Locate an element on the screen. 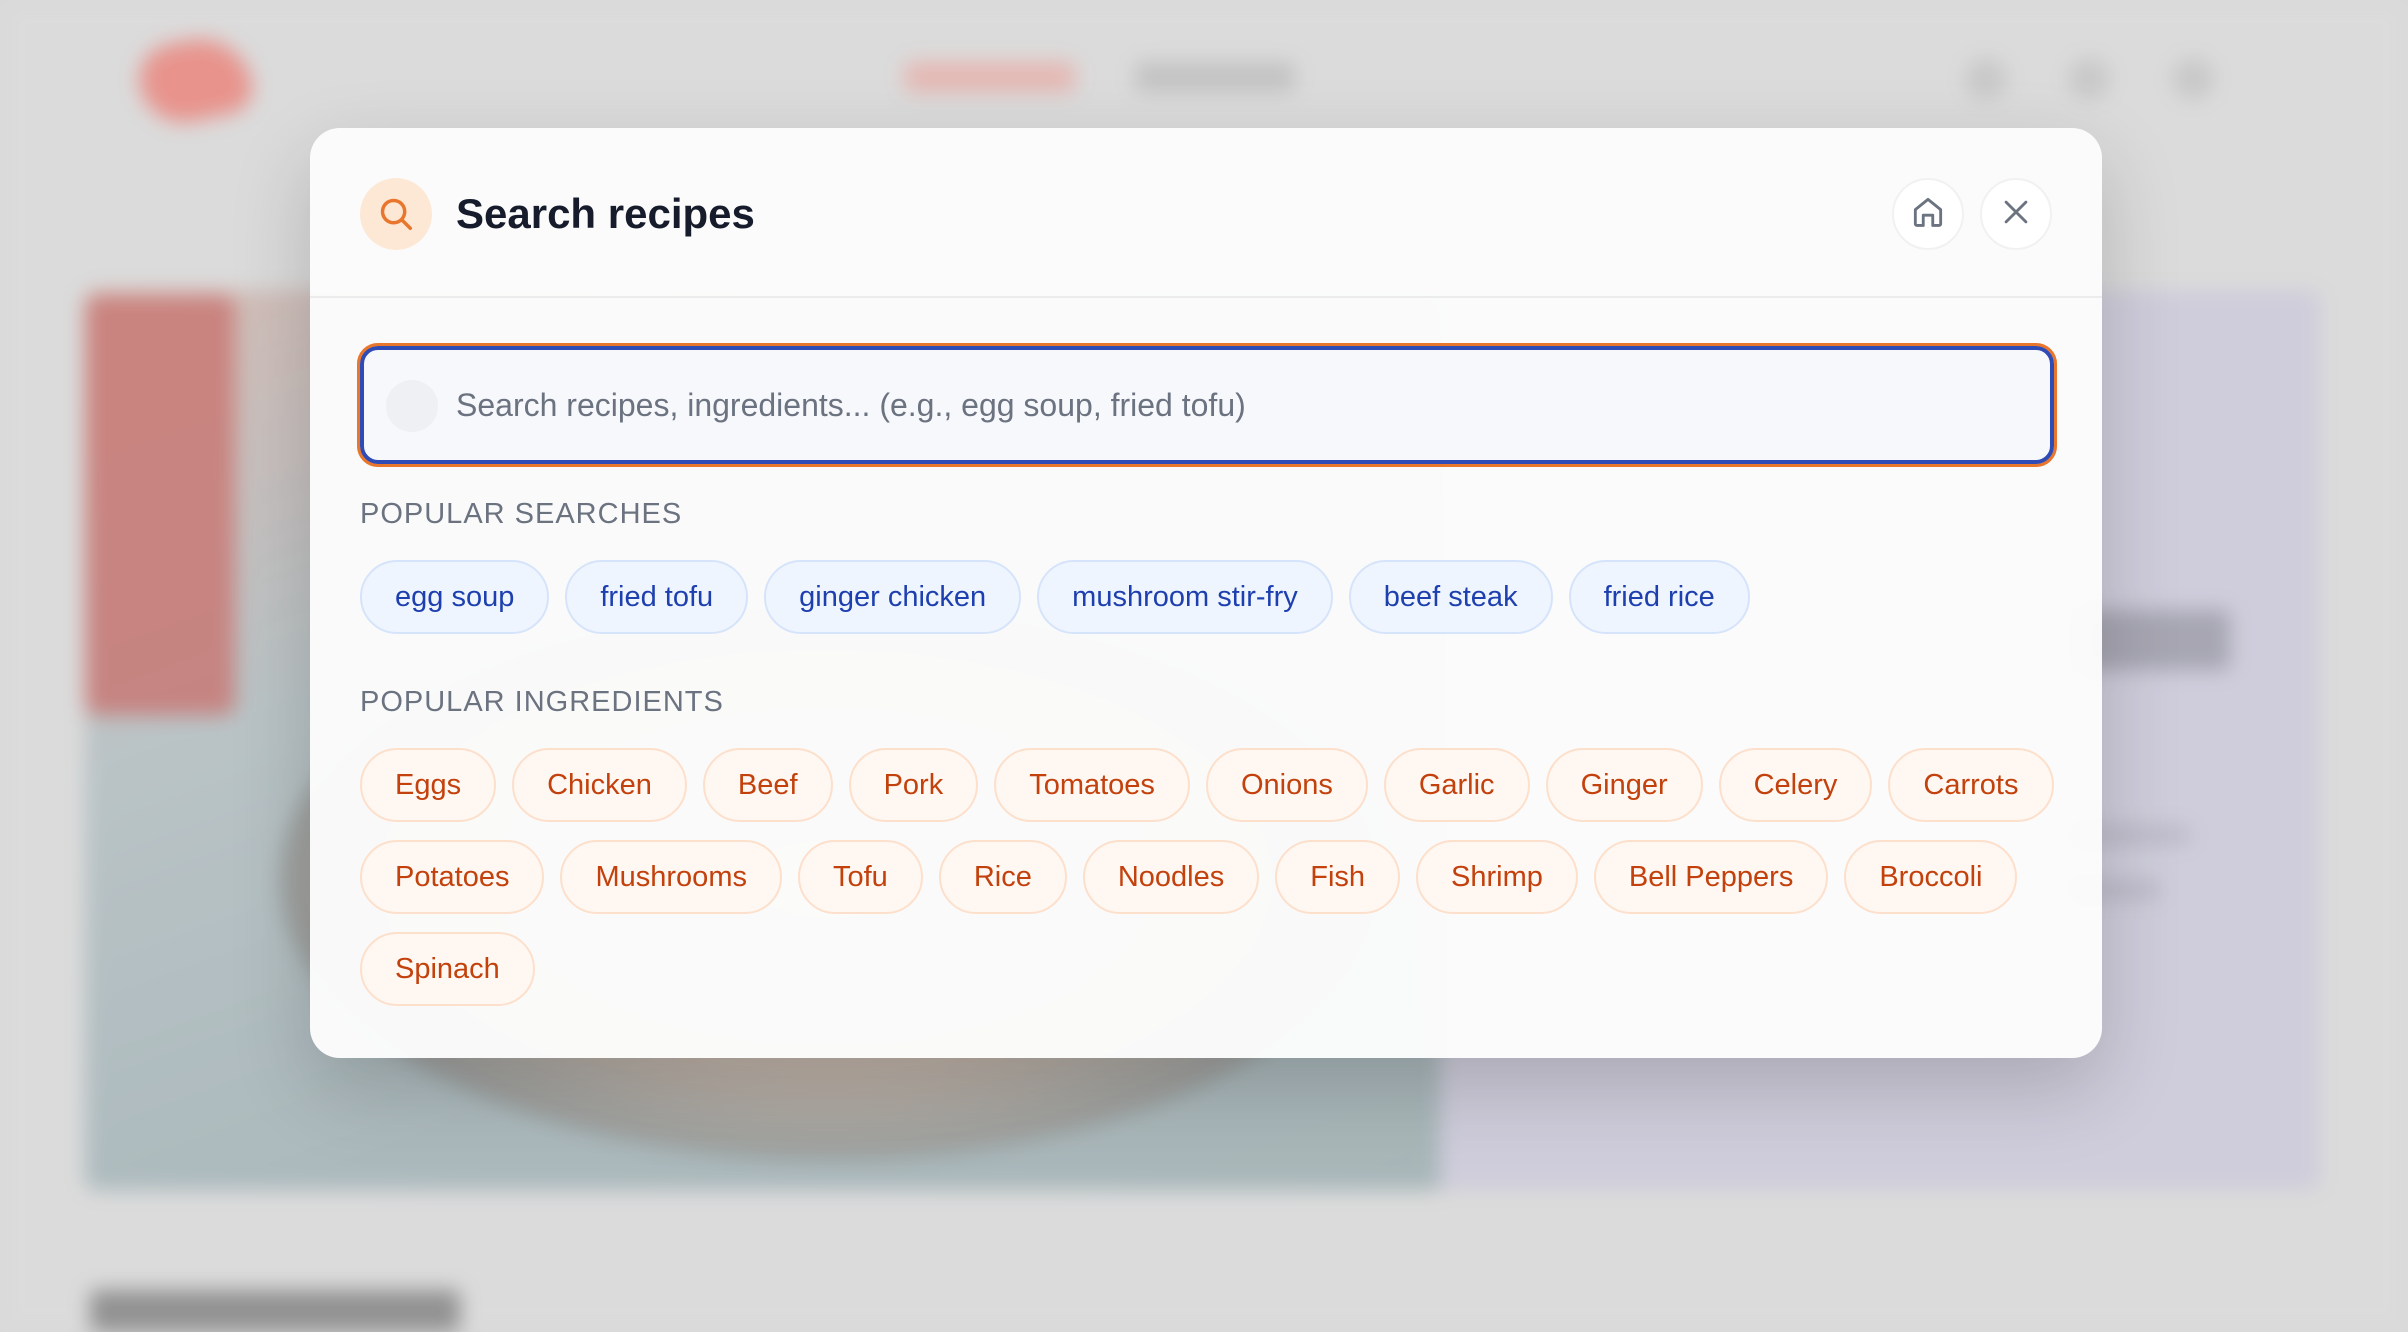 The image size is (2408, 1332). popular-search-chip: egg soup is located at coordinates (455, 597).